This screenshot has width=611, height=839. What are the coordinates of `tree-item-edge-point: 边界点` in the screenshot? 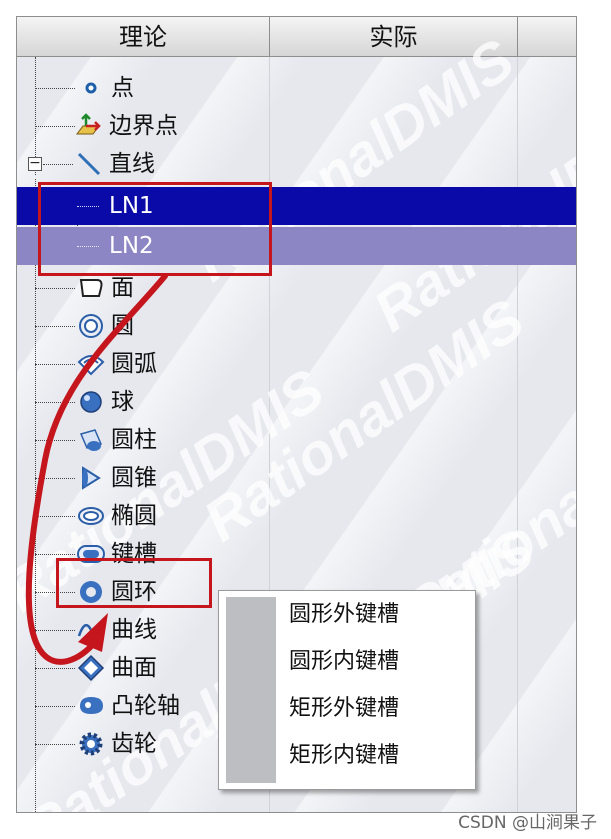 It's located at (296, 126).